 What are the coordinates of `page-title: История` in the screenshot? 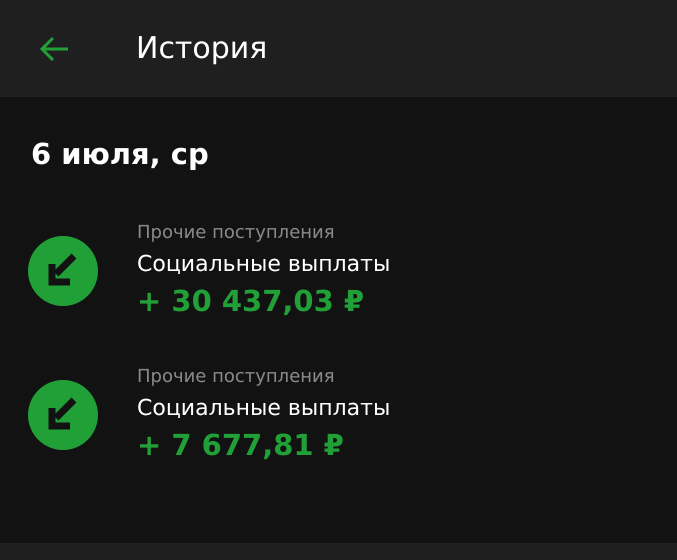 It's located at (202, 49).